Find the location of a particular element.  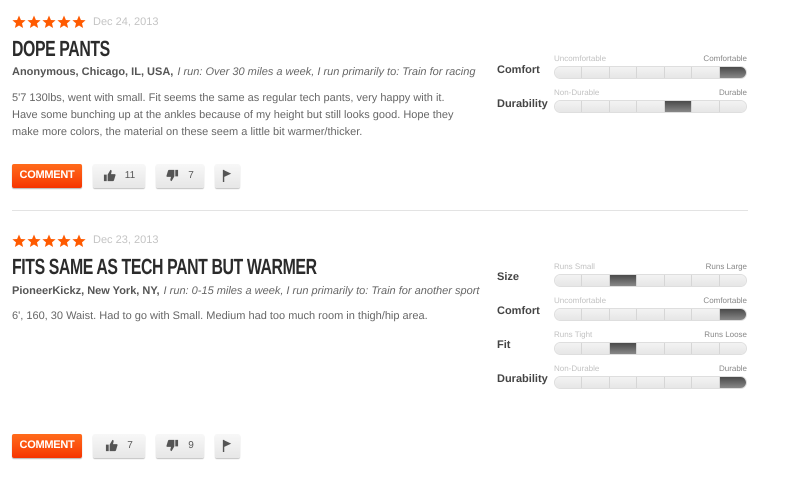

scale-high-label: Runs Loose is located at coordinates (725, 335).